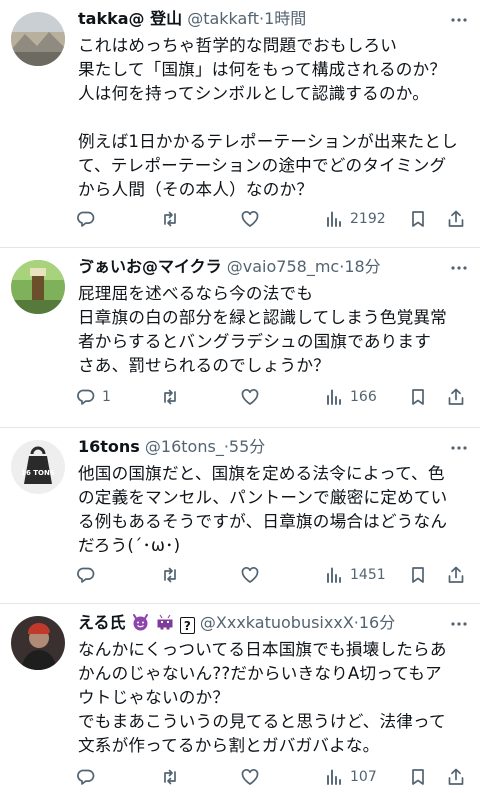 The height and width of the screenshot is (793, 480). What do you see at coordinates (362, 266) in the screenshot?
I see `post-time: 18分` at bounding box center [362, 266].